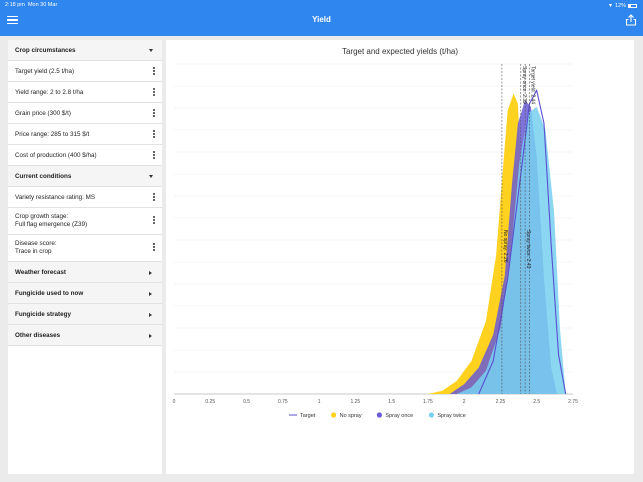  Describe the element at coordinates (85, 272) in the screenshot. I see `section-weather-forecast: Weather forecast` at that location.